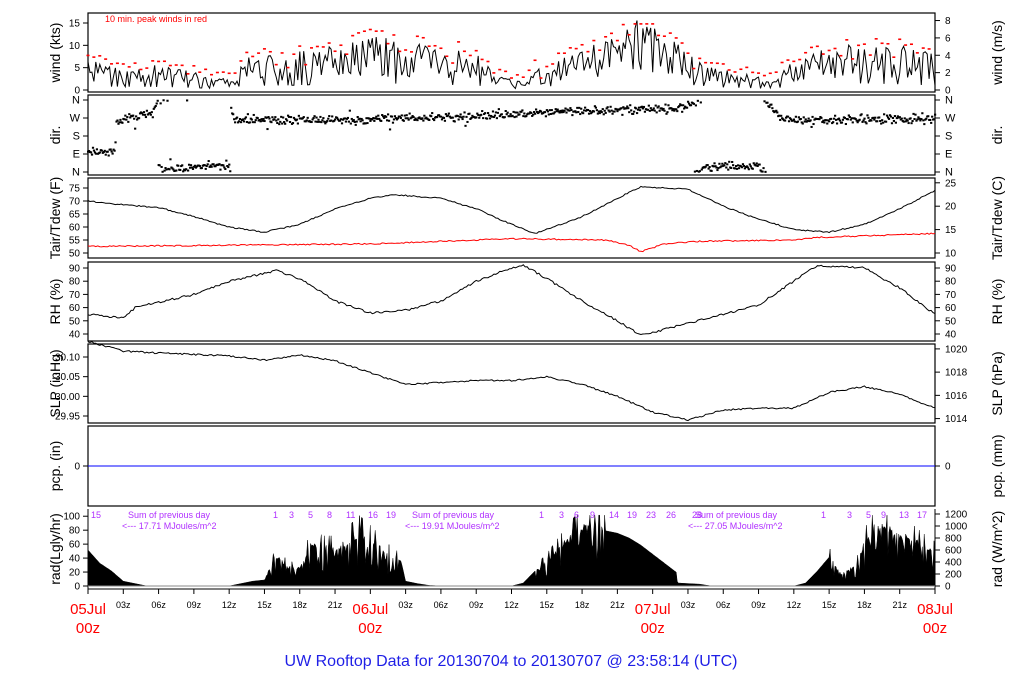  What do you see at coordinates (75, 295) in the screenshot?
I see `rh-left-tick-label: 70` at bounding box center [75, 295].